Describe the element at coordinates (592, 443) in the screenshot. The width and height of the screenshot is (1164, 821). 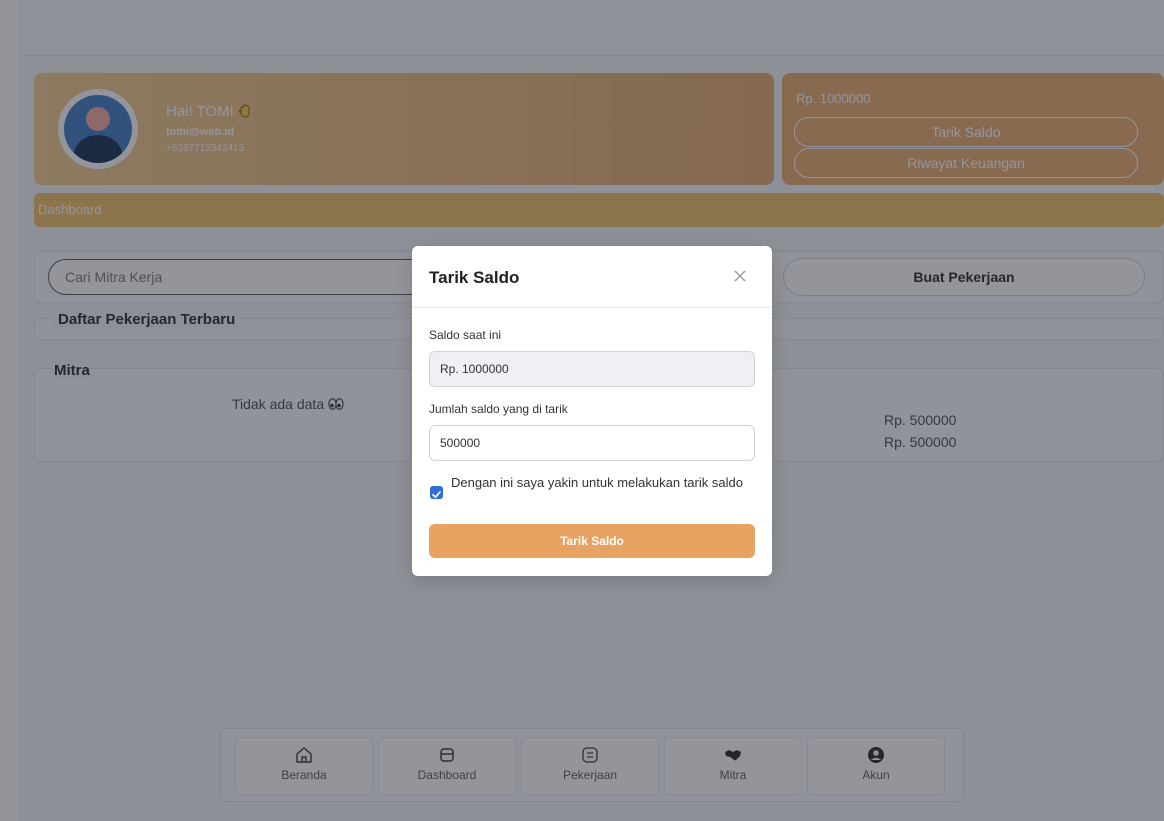
I see `withdraw-amount-field` at that location.